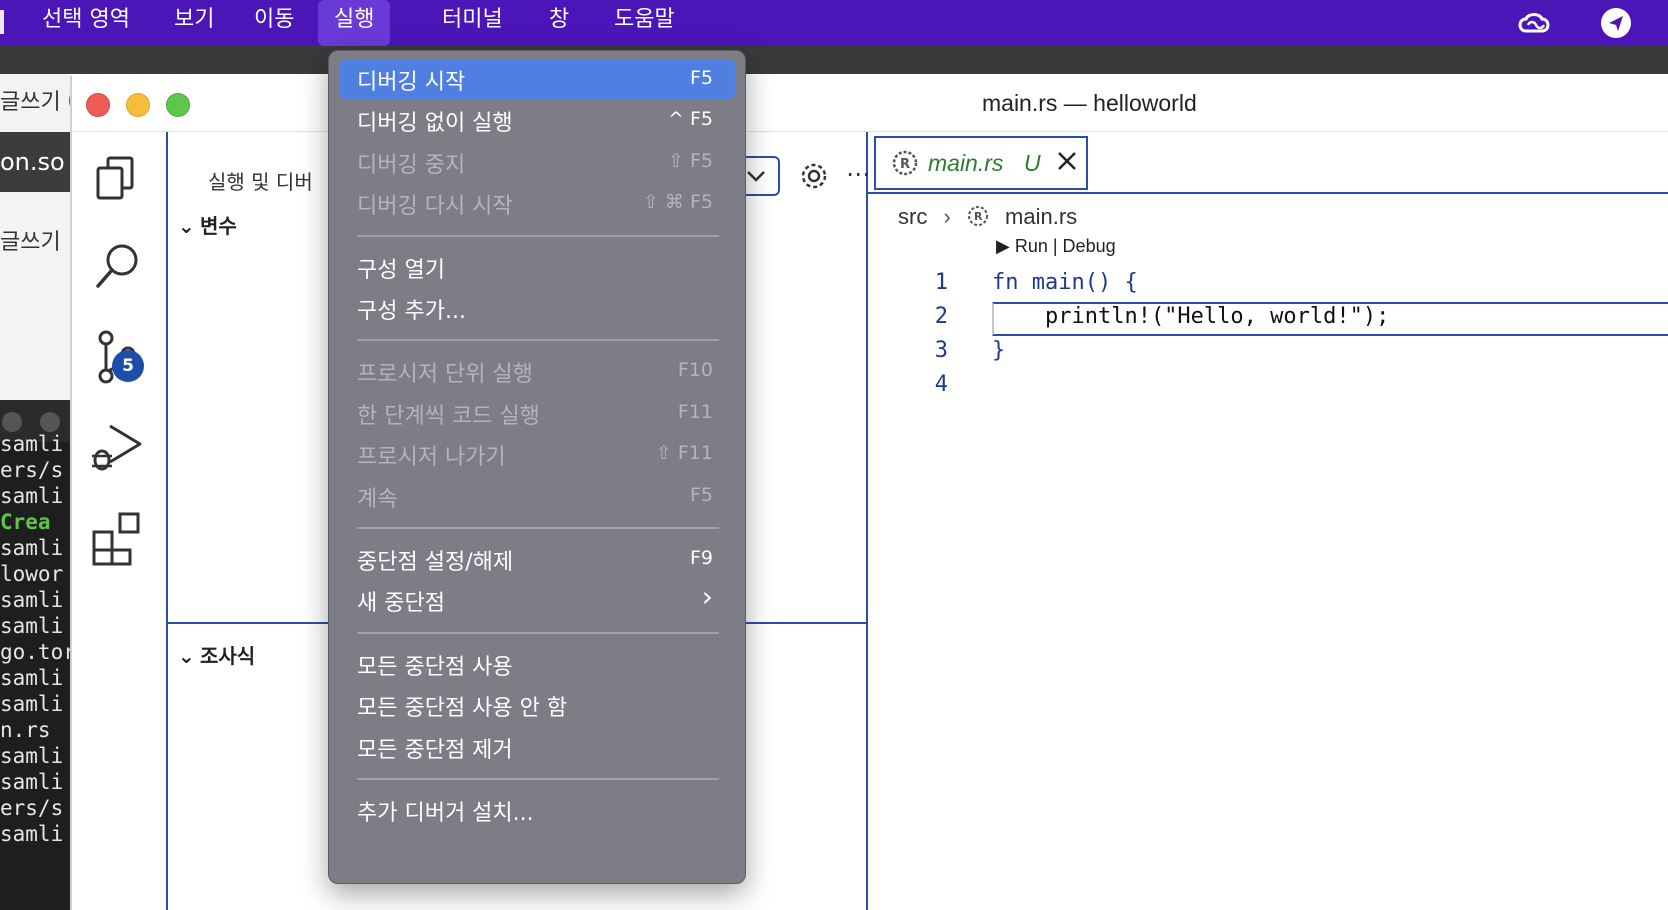 The height and width of the screenshot is (910, 1668). I want to click on creative-cloud-icon, so click(1534, 23).